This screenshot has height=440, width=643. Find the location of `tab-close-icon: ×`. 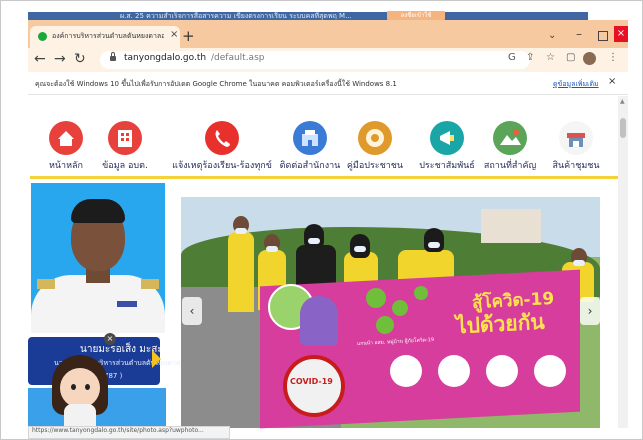

tab-close-icon: × is located at coordinates (174, 34).